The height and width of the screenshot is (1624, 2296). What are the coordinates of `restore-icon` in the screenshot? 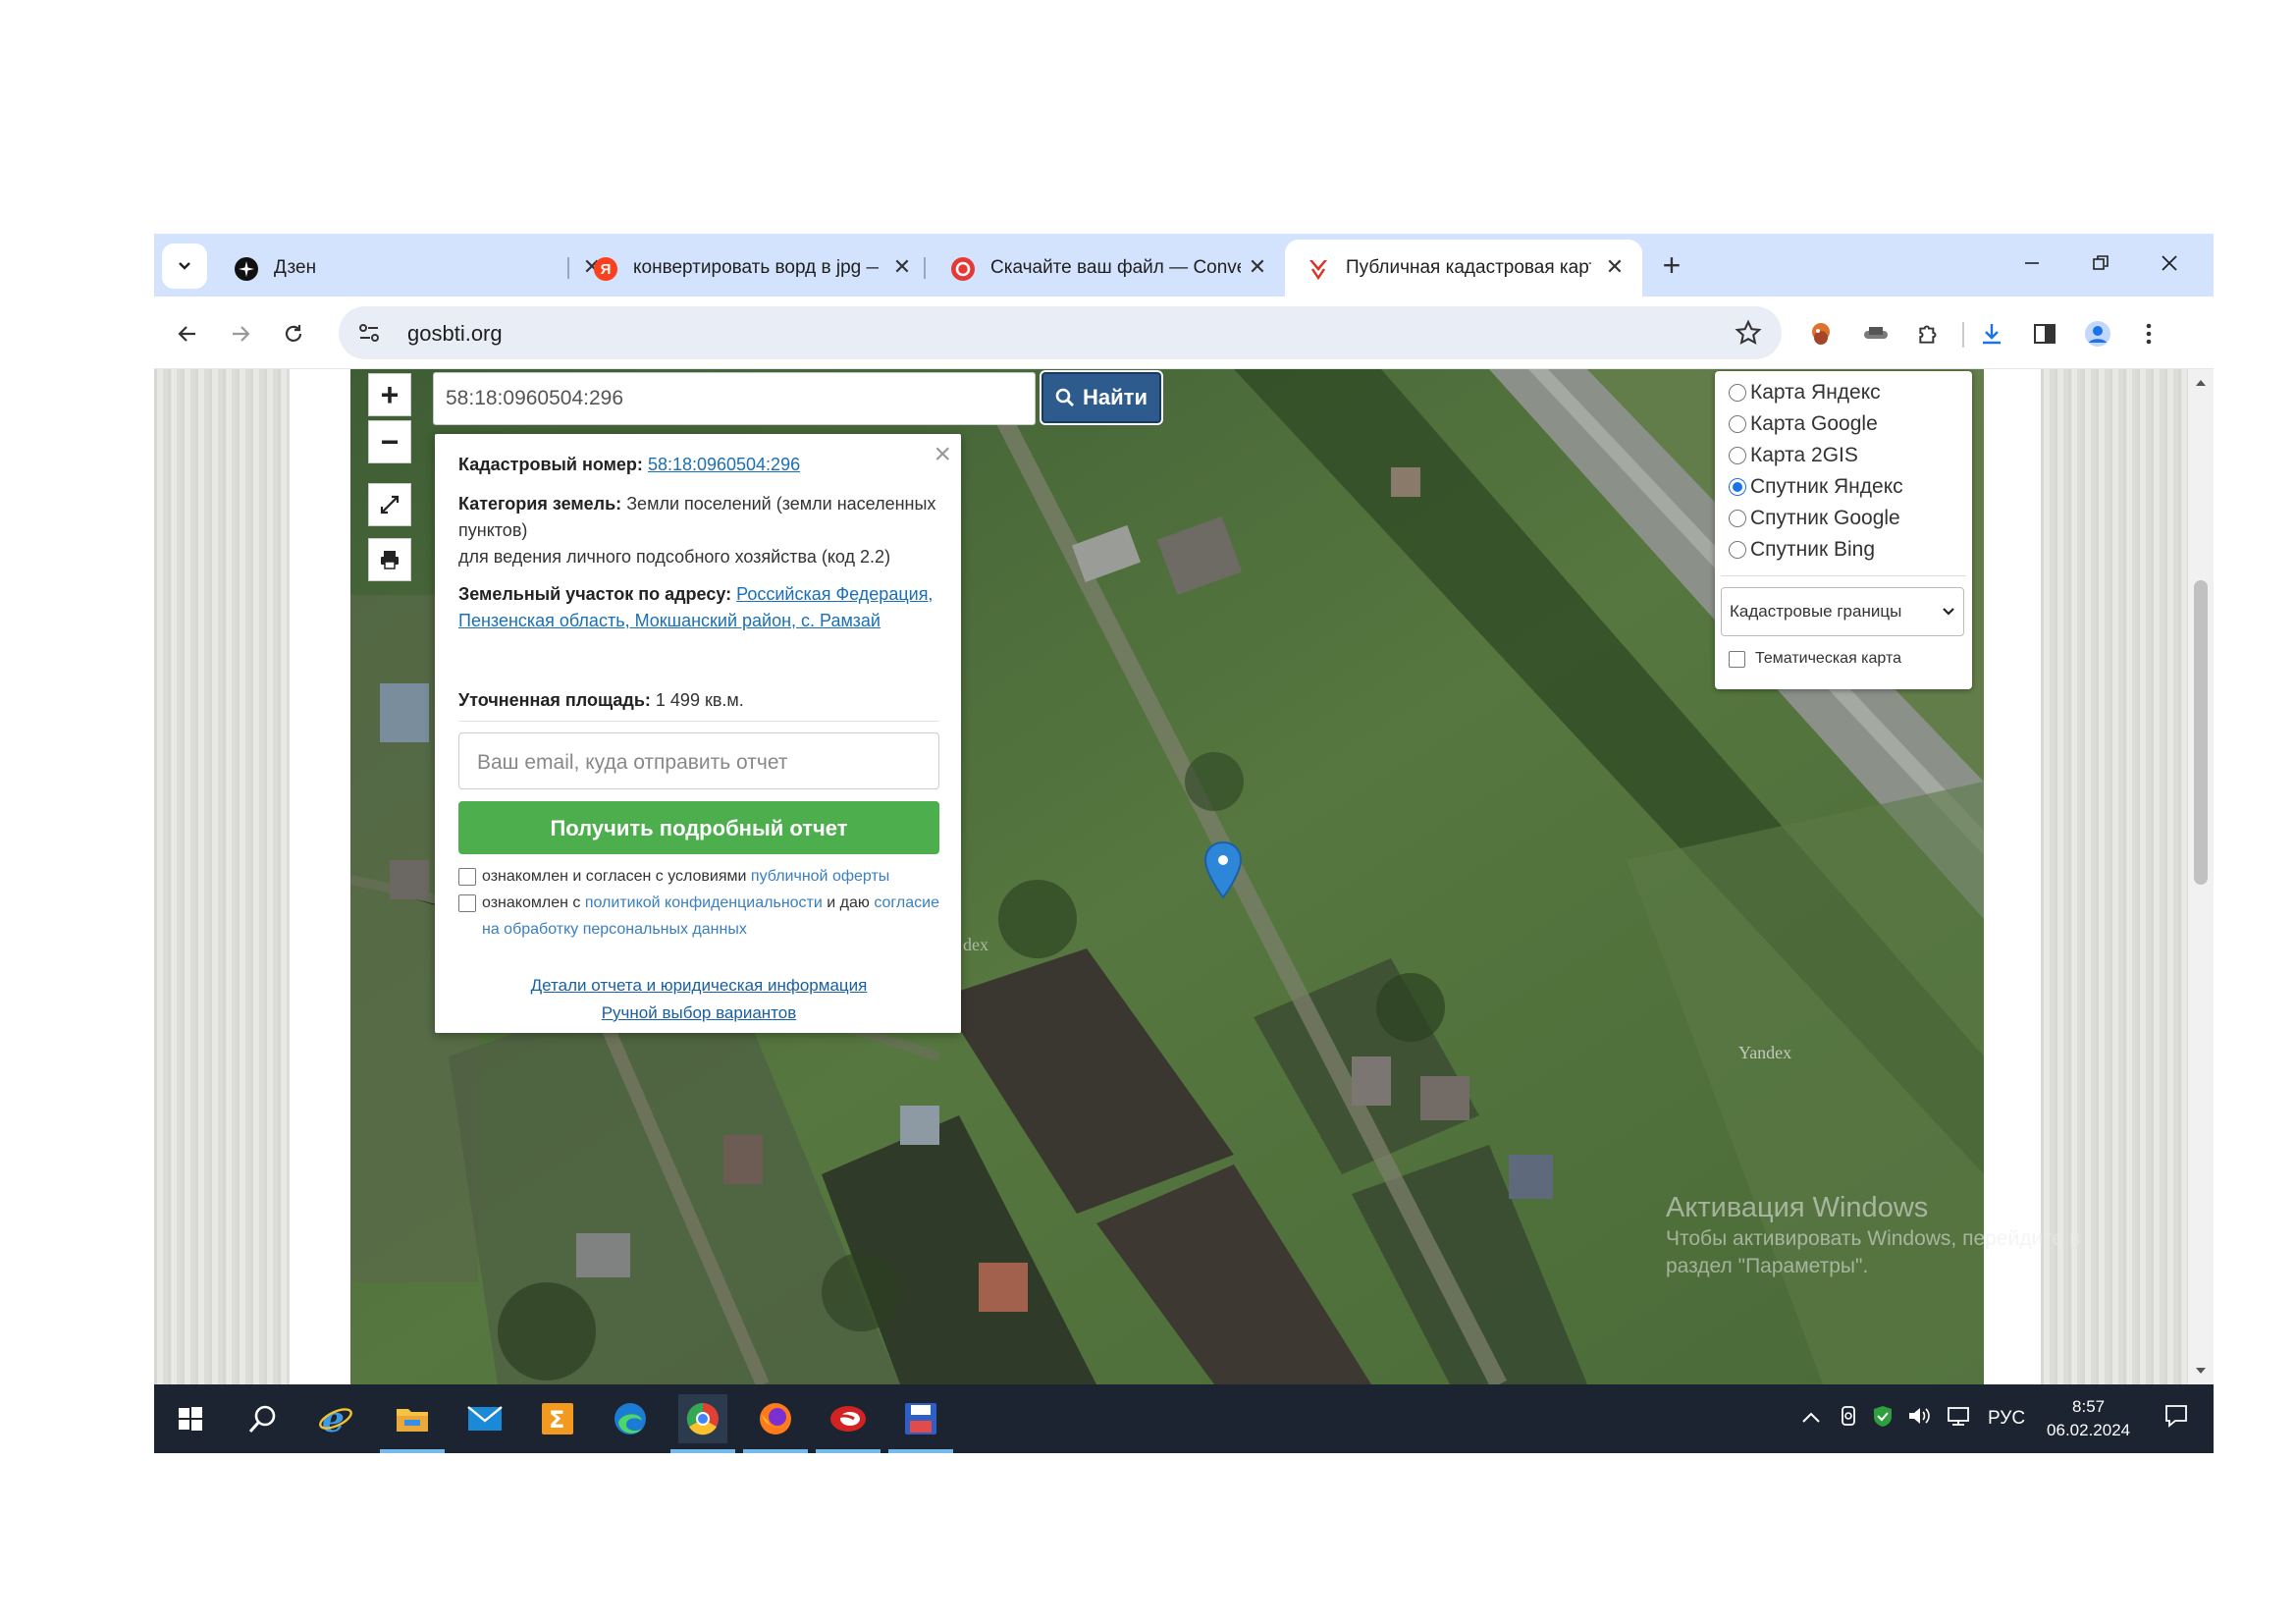 It's located at (2101, 262).